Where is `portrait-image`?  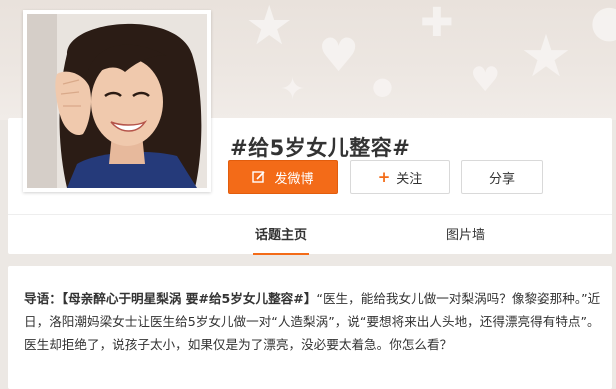
portrait-image is located at coordinates (117, 101).